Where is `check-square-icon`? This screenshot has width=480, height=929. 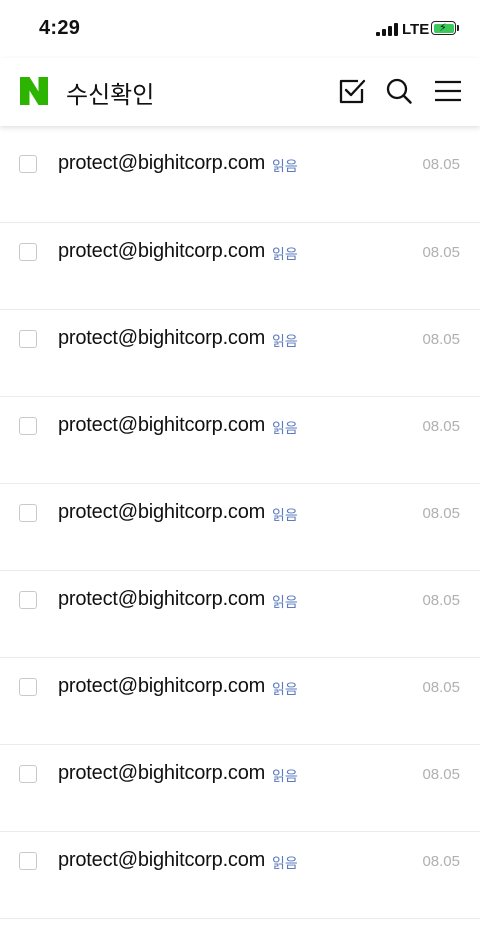
check-square-icon is located at coordinates (352, 91).